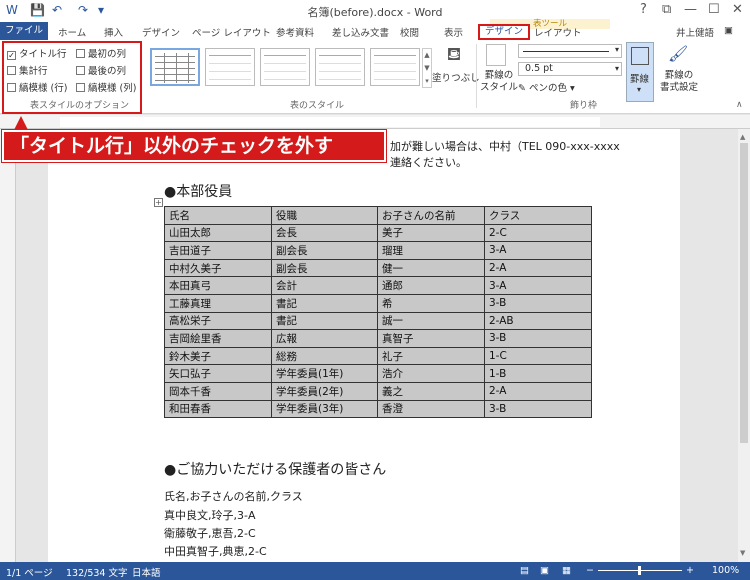 The width and height of the screenshot is (750, 580). Describe the element at coordinates (83, 10) in the screenshot. I see `redo-icon: ↷` at that location.